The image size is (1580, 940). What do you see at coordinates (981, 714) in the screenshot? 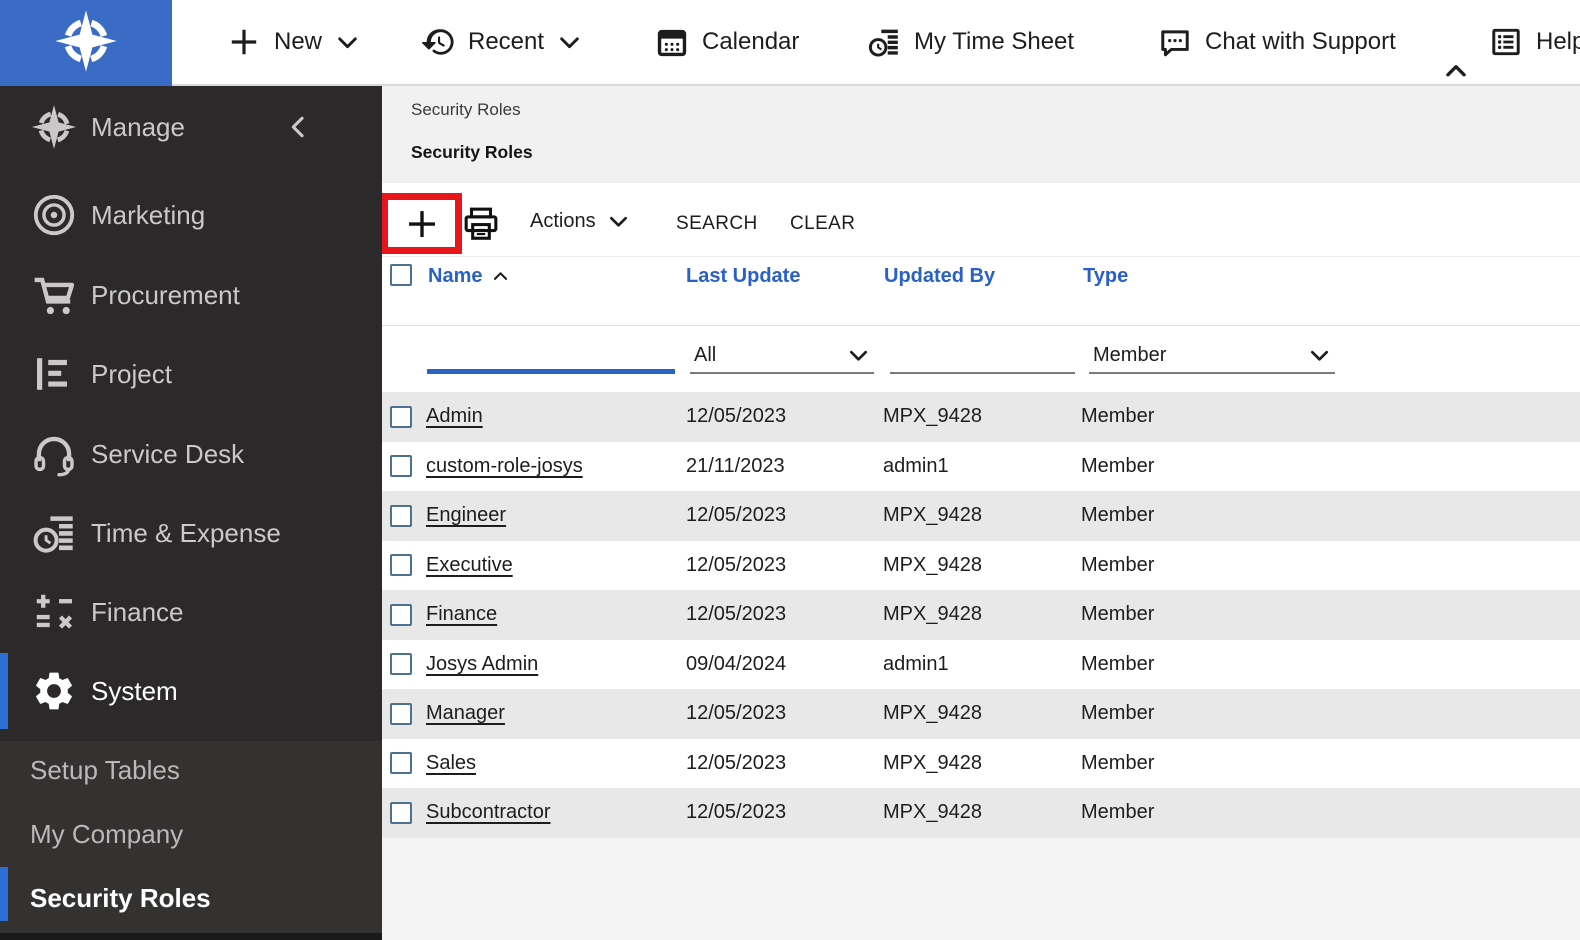
I see `table-row: Manager 12/05/2023 MPX_9428 Member` at bounding box center [981, 714].